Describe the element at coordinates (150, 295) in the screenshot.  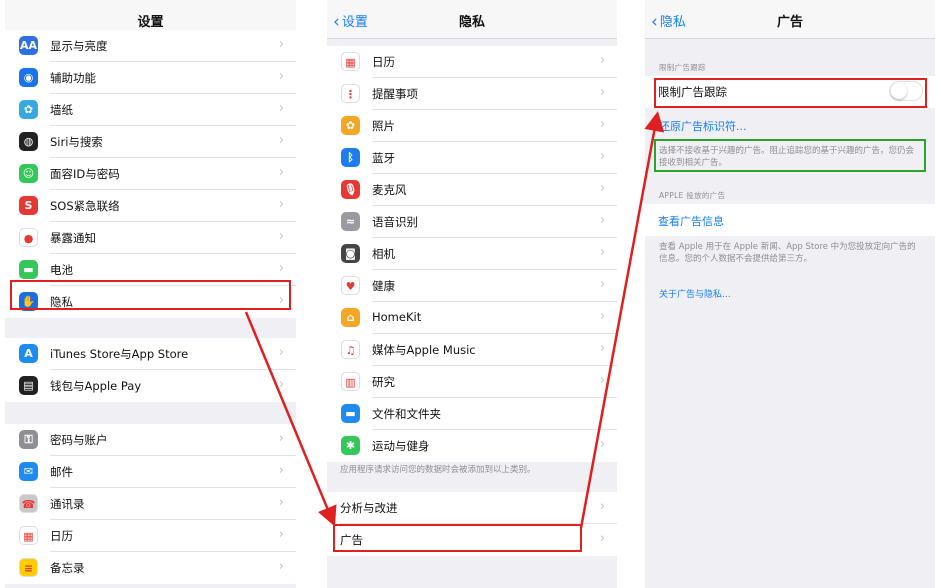
I see `highlight-privacy` at that location.